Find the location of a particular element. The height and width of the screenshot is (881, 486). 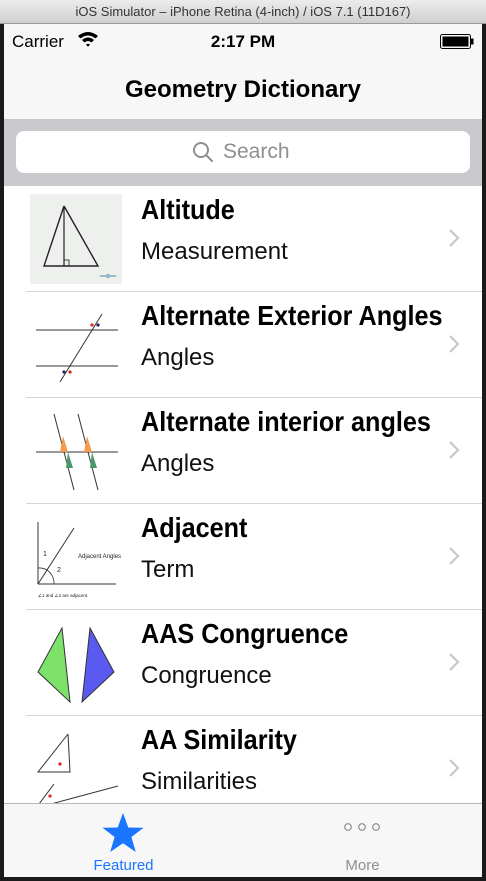

thumb-caption: ∠1 and ∠2 are adjacent. is located at coordinates (63, 595).